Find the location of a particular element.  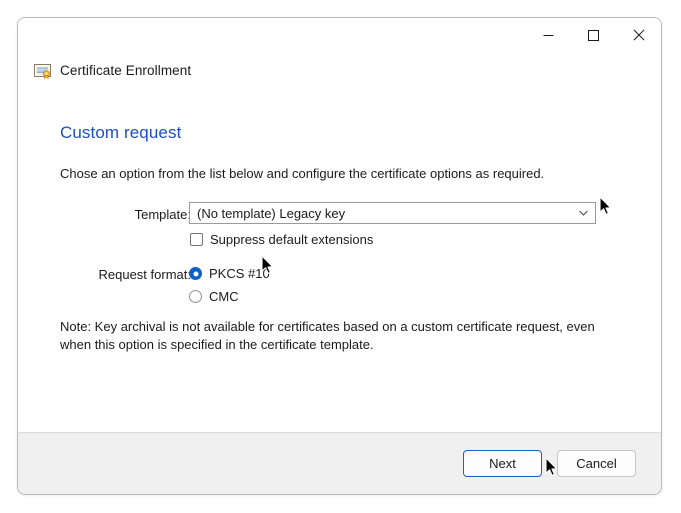

checkbox-box is located at coordinates (196, 239).